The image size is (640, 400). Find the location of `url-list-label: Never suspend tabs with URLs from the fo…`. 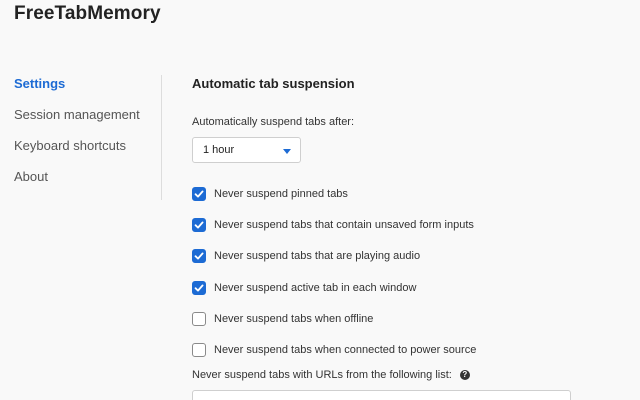

url-list-label: Never suspend tabs with URLs from the fo… is located at coordinates (322, 375).